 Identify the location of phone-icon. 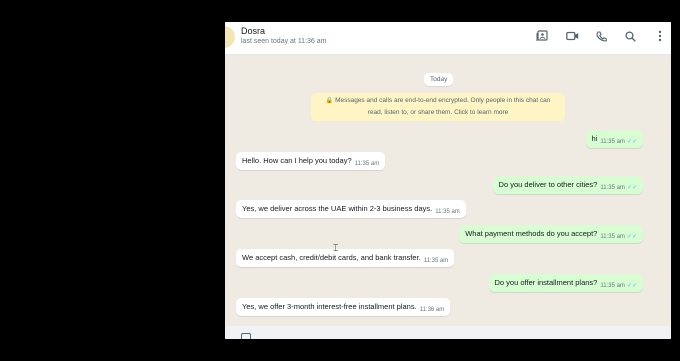
(601, 36).